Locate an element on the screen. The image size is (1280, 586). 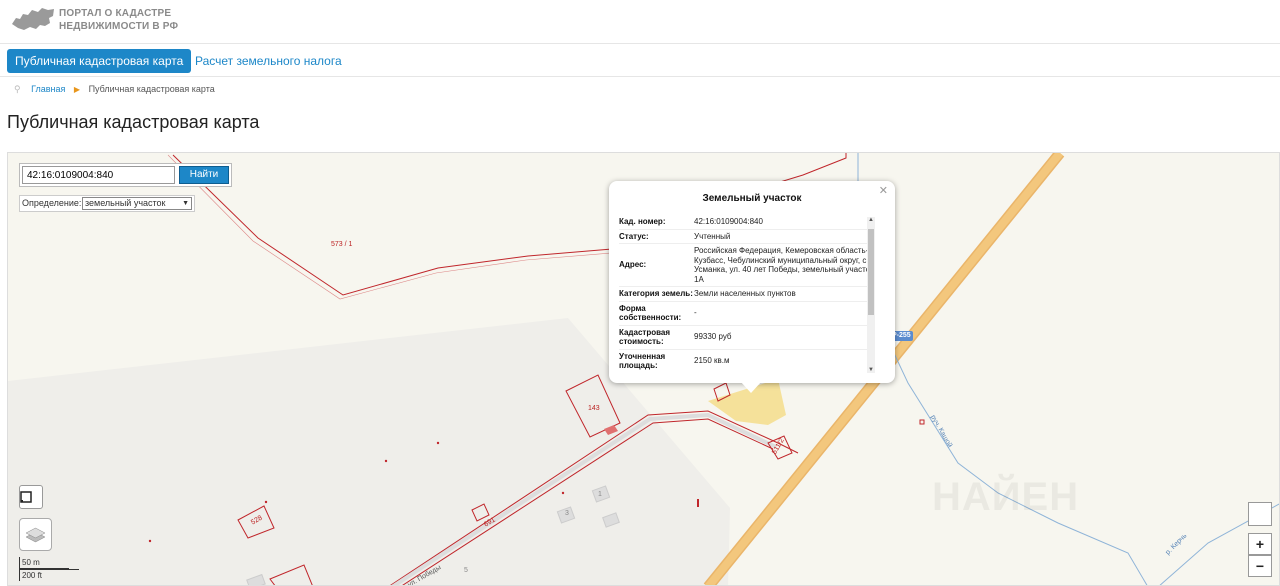
definition-row: Определение: земельный участок ▼ is located at coordinates (107, 203).